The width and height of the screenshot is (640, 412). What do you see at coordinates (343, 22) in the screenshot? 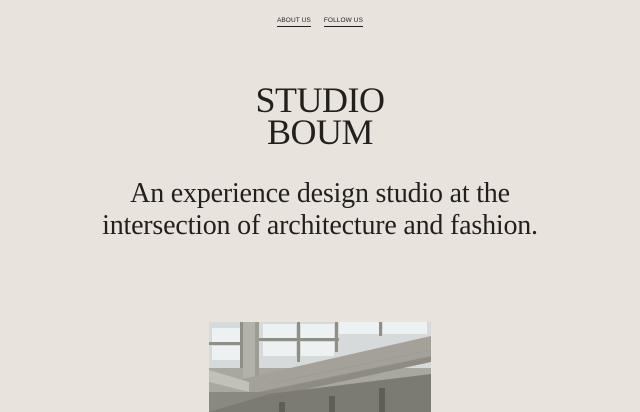
I see `nav-link-follow-us: FOLLOW US` at bounding box center [343, 22].